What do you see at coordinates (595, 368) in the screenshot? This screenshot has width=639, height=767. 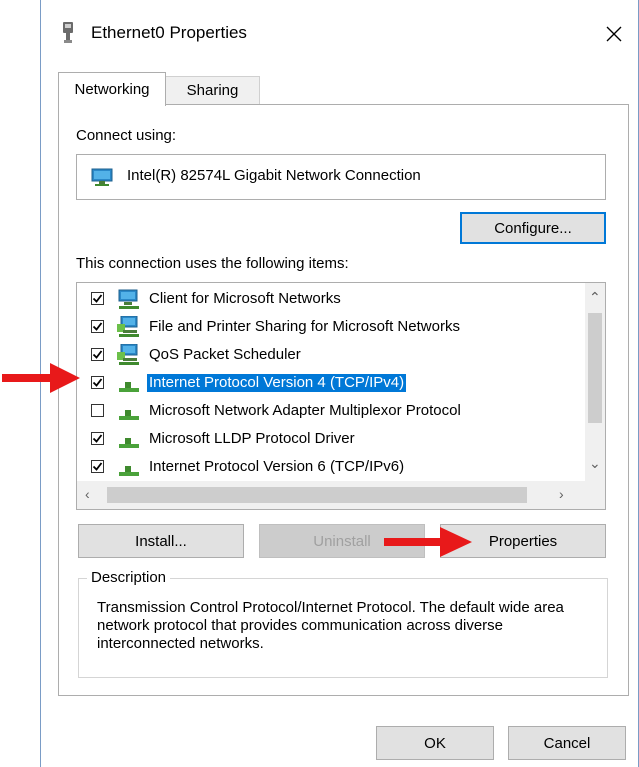 I see `vertical-scroll-thumb` at bounding box center [595, 368].